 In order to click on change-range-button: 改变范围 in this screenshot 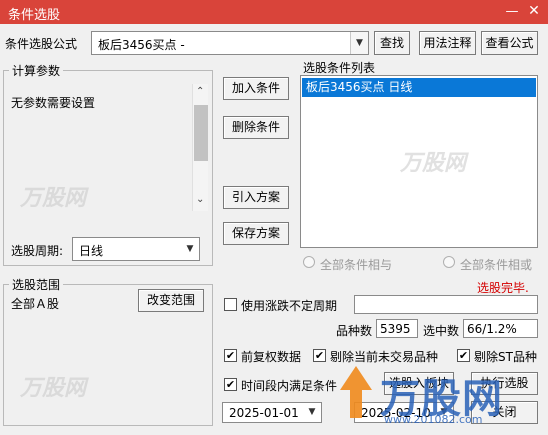, I will do `click(171, 300)`.